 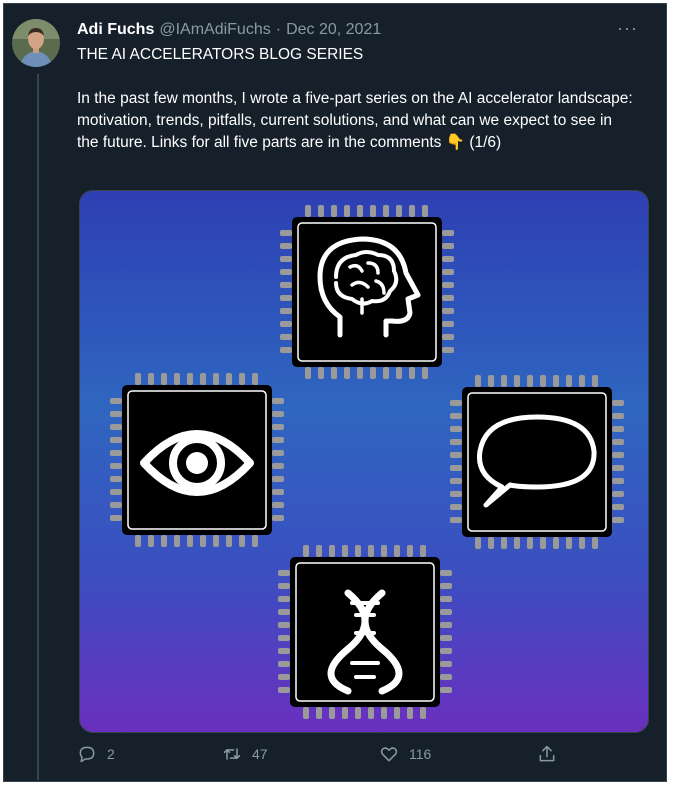 I want to click on author-handle: @IAmAdiFuchs, so click(x=214, y=30).